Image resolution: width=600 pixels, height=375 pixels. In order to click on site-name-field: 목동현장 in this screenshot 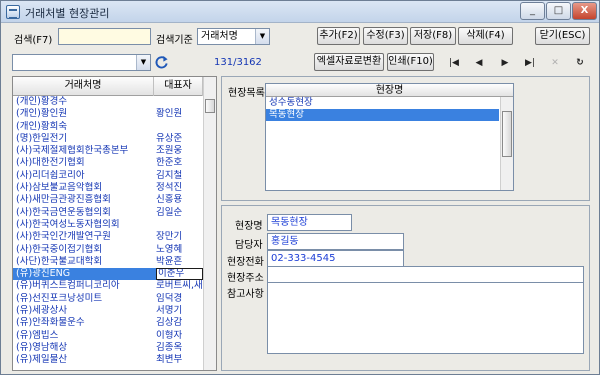, I will do `click(309, 222)`.